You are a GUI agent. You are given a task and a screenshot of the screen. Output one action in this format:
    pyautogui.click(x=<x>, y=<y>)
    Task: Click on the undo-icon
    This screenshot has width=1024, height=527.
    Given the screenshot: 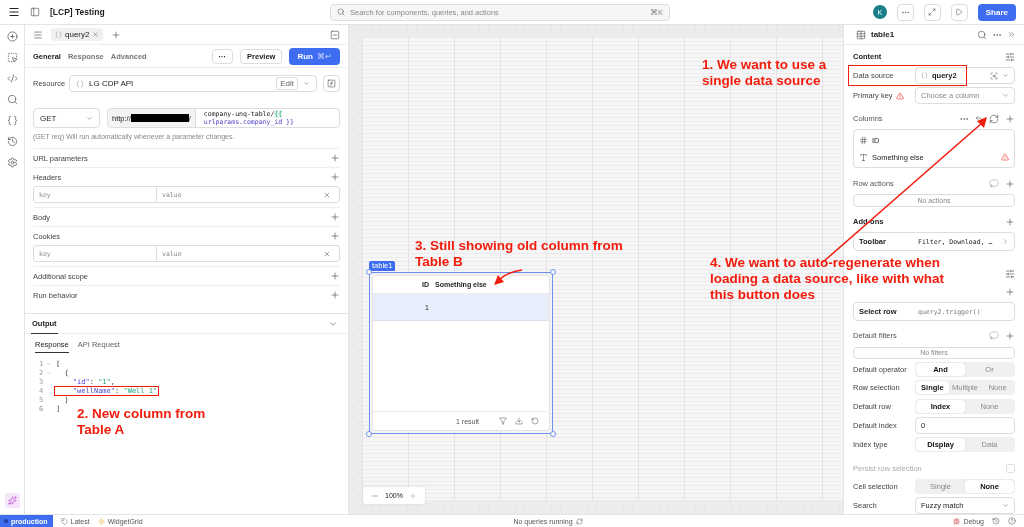 What is the action you would take?
    pyautogui.click(x=979, y=118)
    